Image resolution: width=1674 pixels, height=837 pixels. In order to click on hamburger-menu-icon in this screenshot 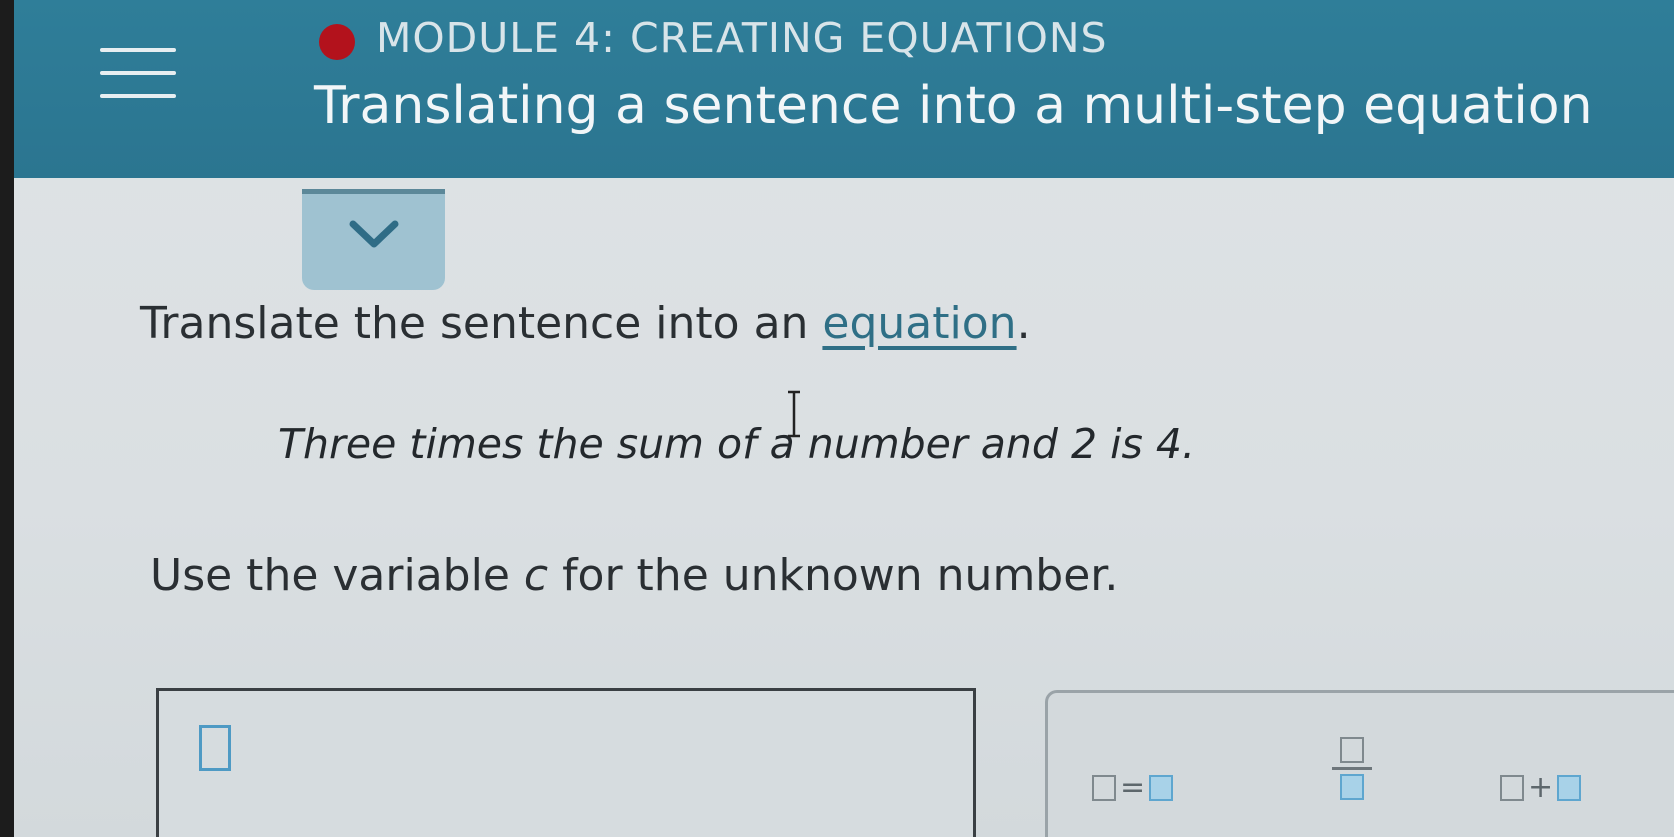, I will do `click(138, 74)`.